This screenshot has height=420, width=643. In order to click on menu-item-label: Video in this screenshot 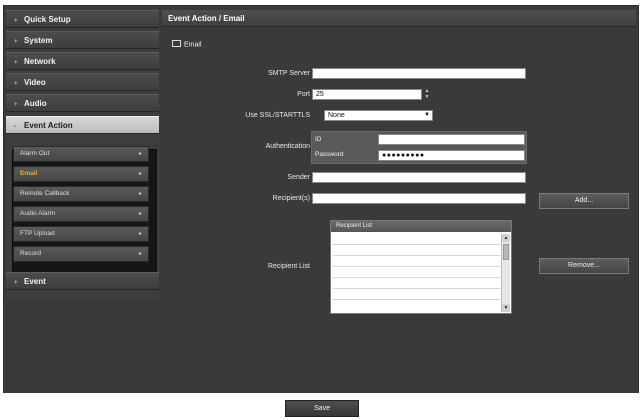, I will do `click(35, 82)`.